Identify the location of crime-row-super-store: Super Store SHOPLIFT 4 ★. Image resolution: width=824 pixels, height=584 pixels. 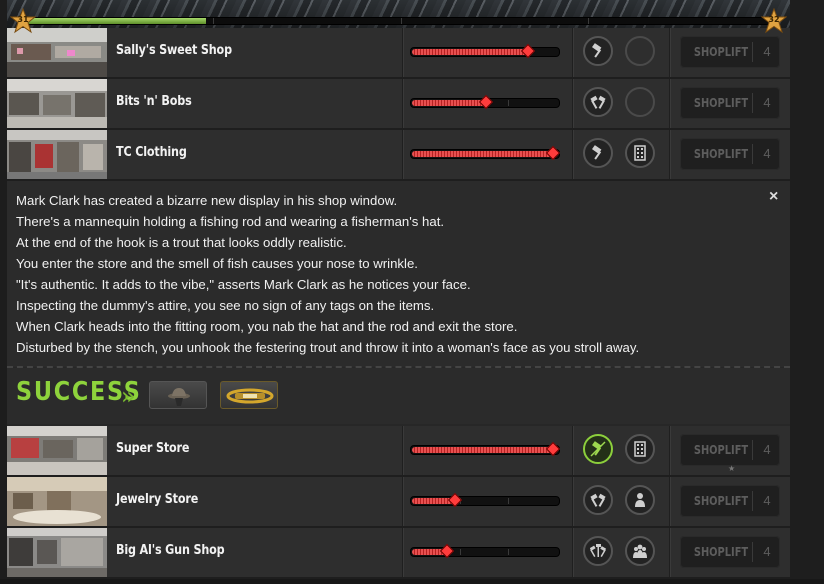
(398, 451).